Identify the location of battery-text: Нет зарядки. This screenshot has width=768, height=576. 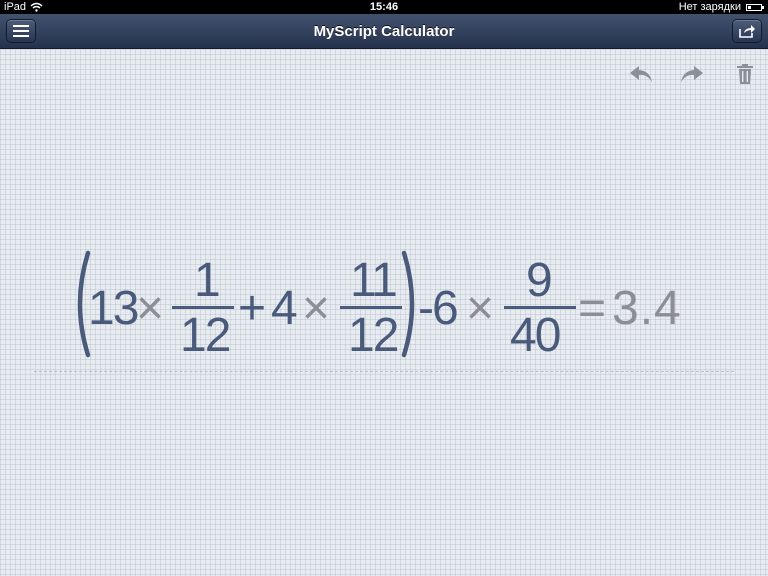
(709, 7).